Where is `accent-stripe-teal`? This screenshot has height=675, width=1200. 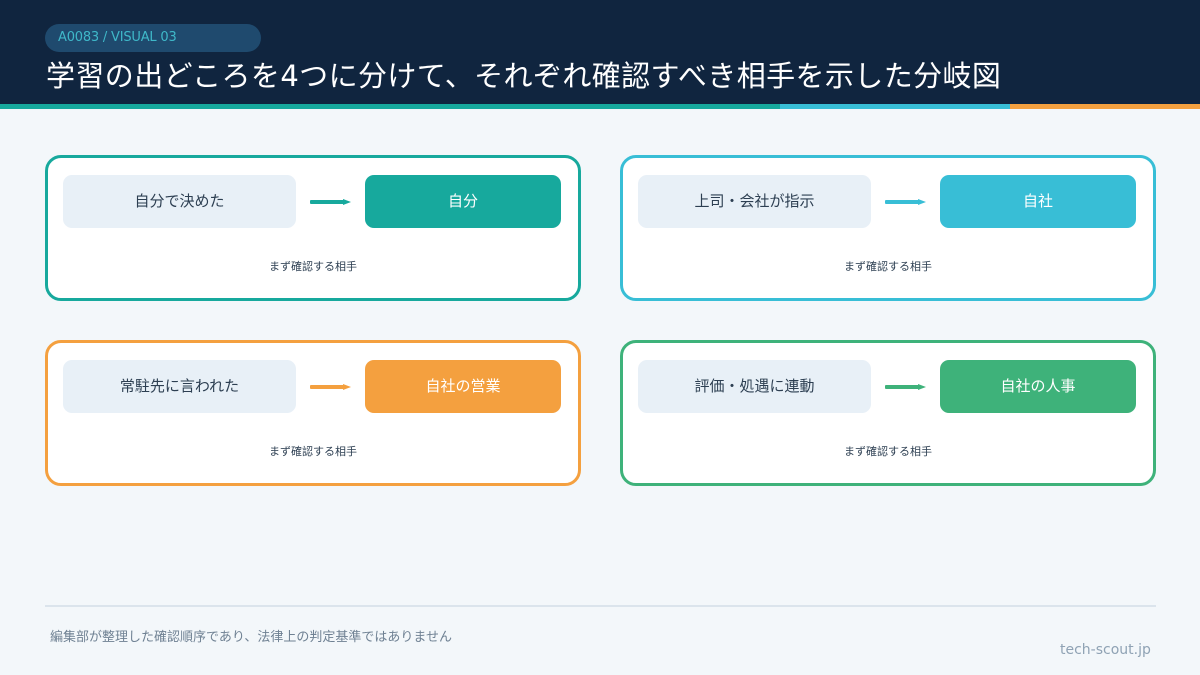
accent-stripe-teal is located at coordinates (390, 106).